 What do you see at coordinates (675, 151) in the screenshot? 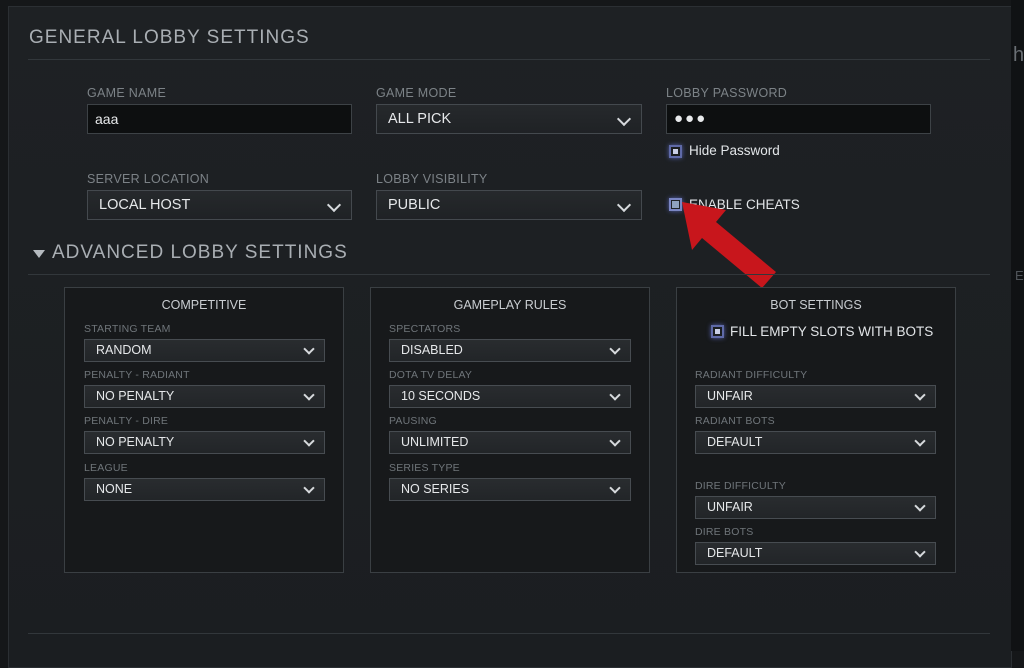
I see `hide-password-checkbox` at bounding box center [675, 151].